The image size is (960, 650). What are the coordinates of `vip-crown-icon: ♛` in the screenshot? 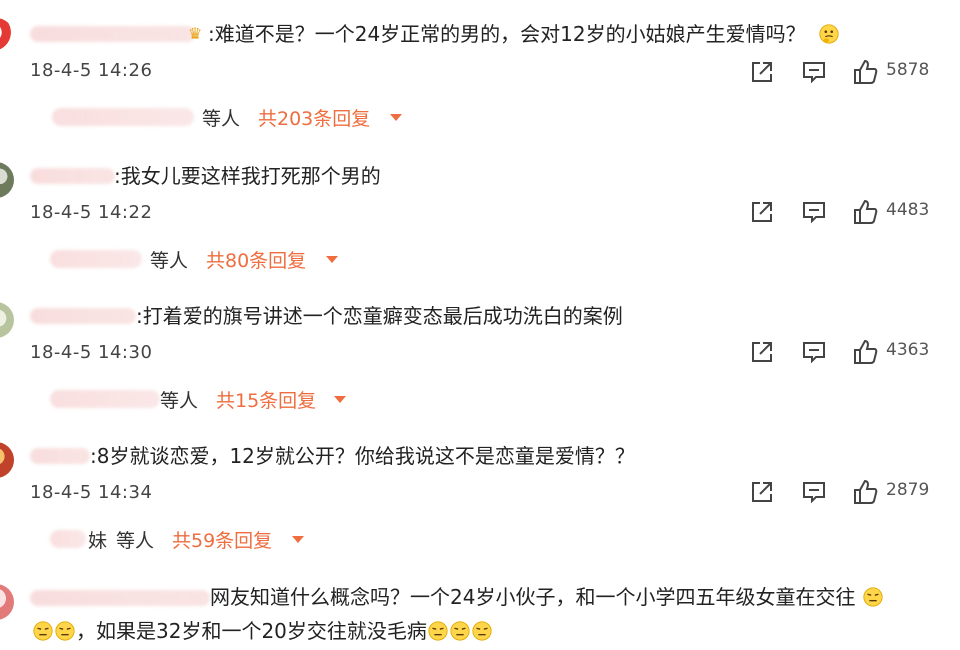 It's located at (195, 33).